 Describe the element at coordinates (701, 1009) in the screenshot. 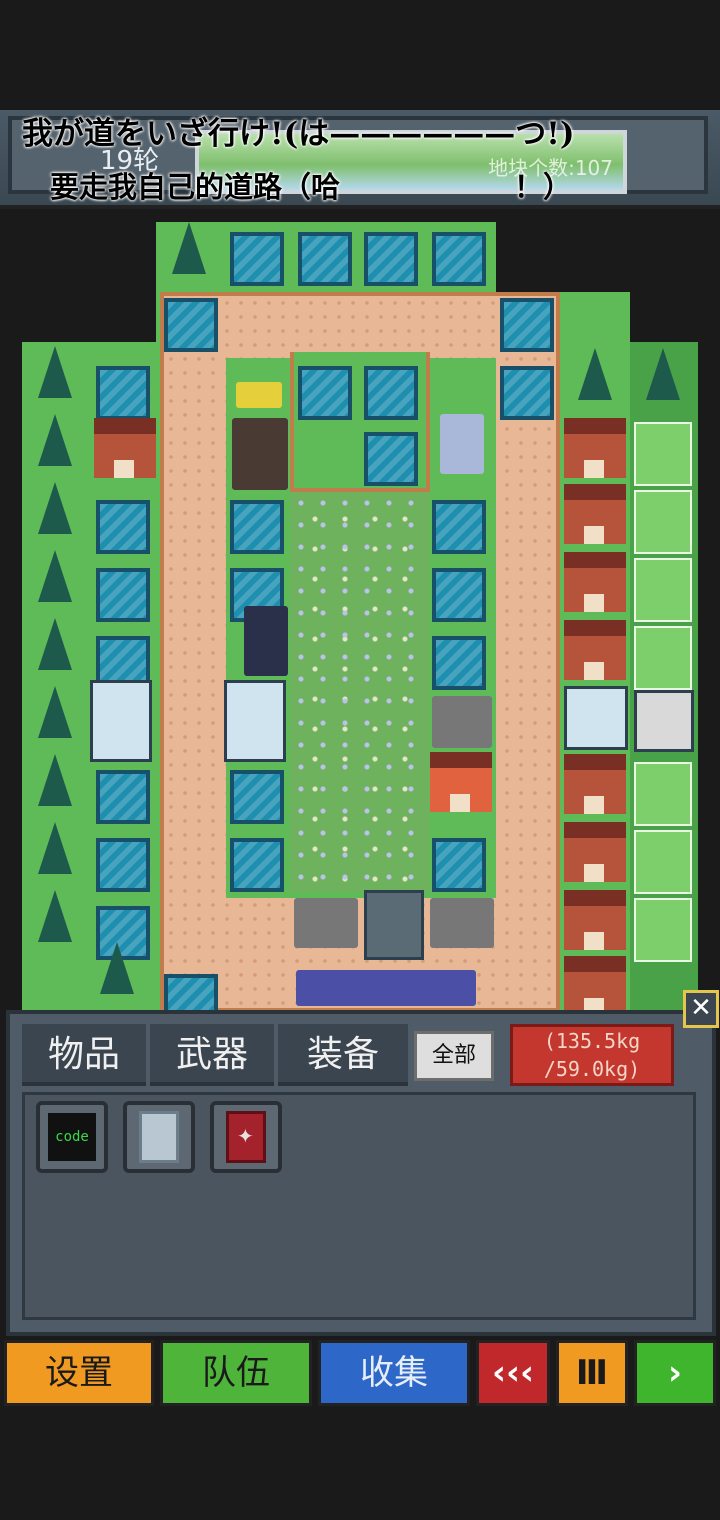

I see `close-panel-button: ✕` at that location.